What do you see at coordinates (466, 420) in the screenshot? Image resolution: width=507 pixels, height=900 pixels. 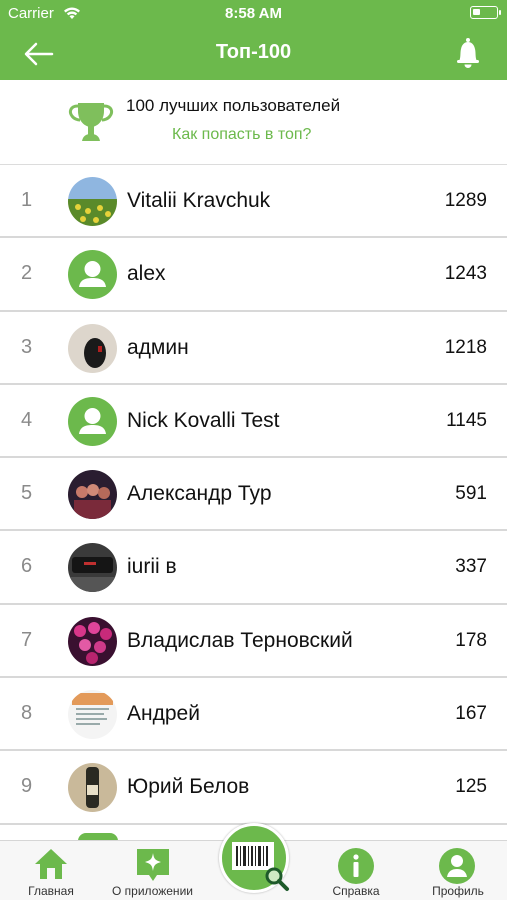 I see `user-score: 1145` at bounding box center [466, 420].